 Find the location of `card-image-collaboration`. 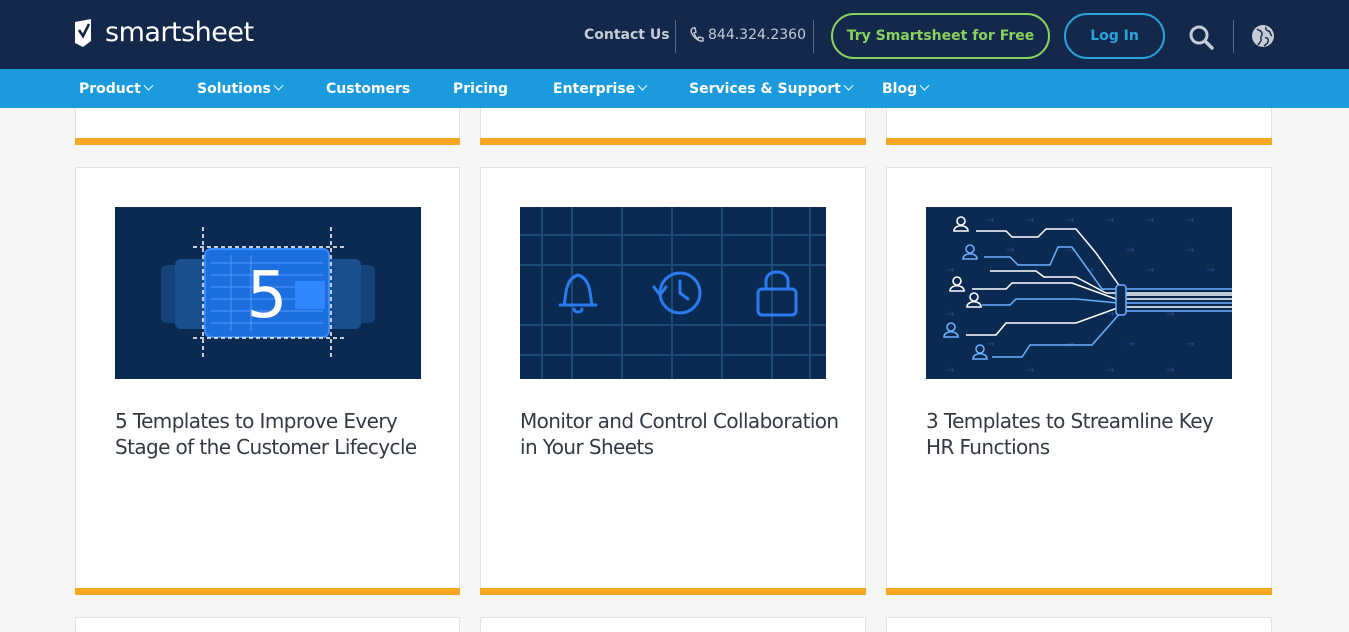

card-image-collaboration is located at coordinates (673, 293).